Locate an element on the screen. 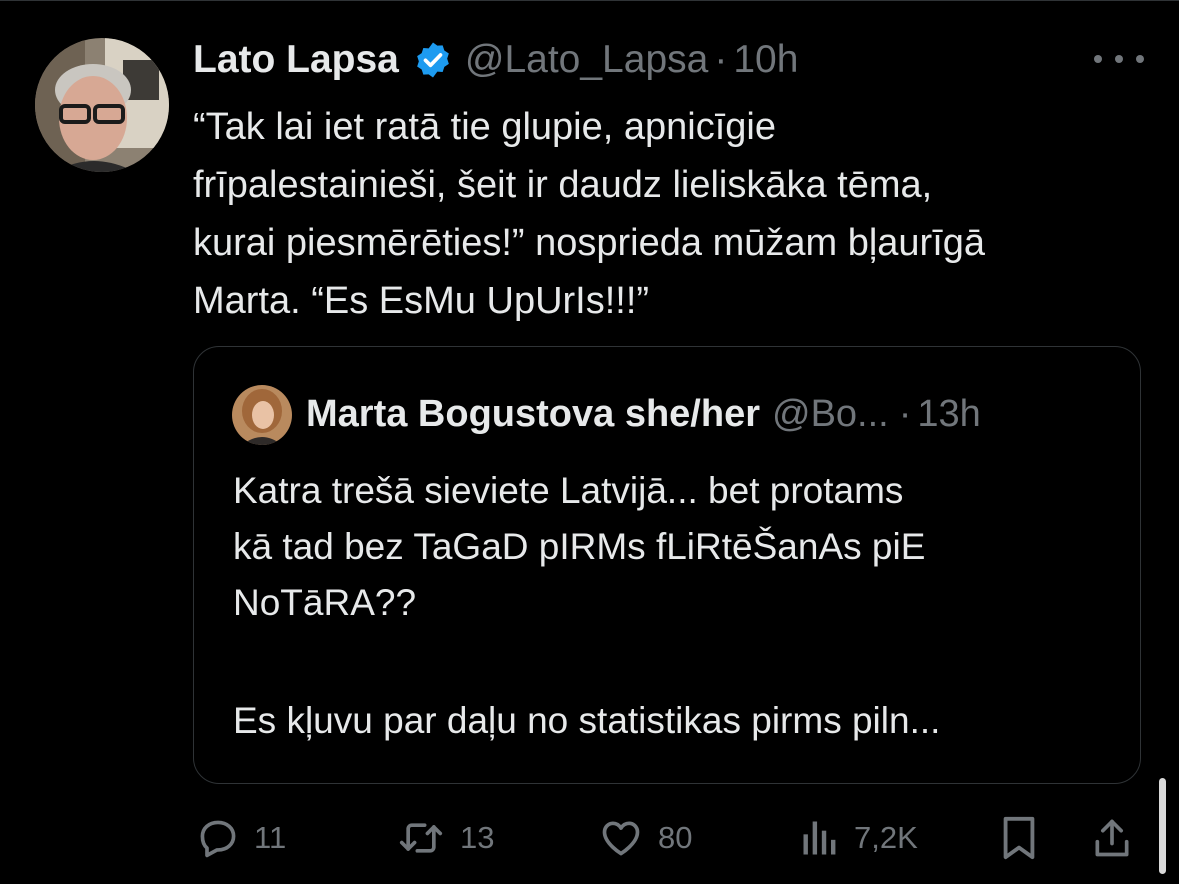 The width and height of the screenshot is (1179, 884). top-divider is located at coordinates (589, 0).